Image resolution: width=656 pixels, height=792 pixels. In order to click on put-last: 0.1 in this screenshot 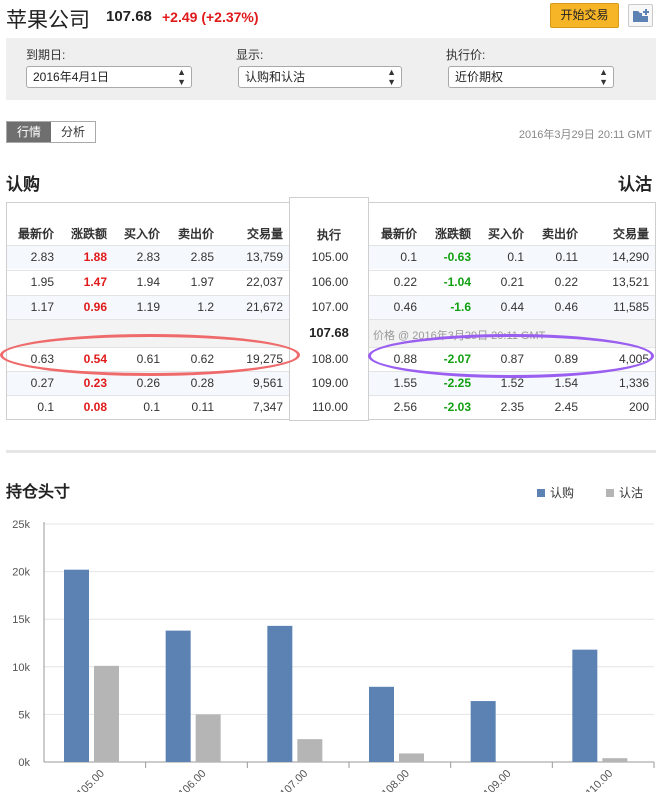, I will do `click(408, 257)`.